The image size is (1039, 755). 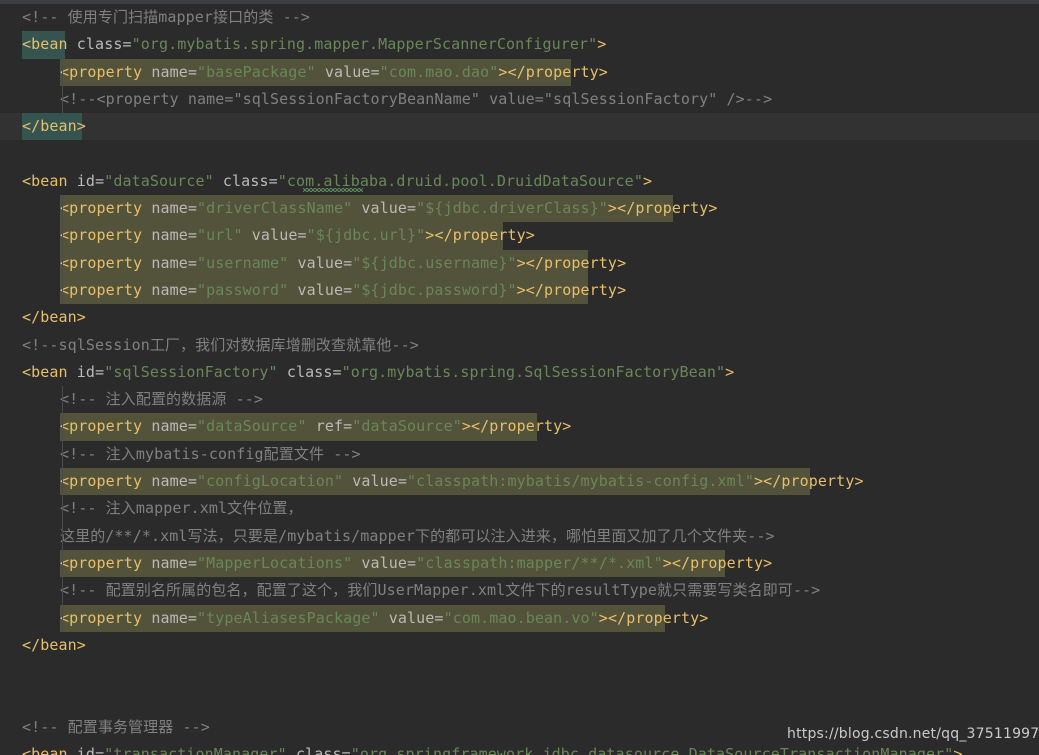 I want to click on code-line-text: <!-- 使用专门扫描mapper接口的类 -->, so click(x=166, y=17).